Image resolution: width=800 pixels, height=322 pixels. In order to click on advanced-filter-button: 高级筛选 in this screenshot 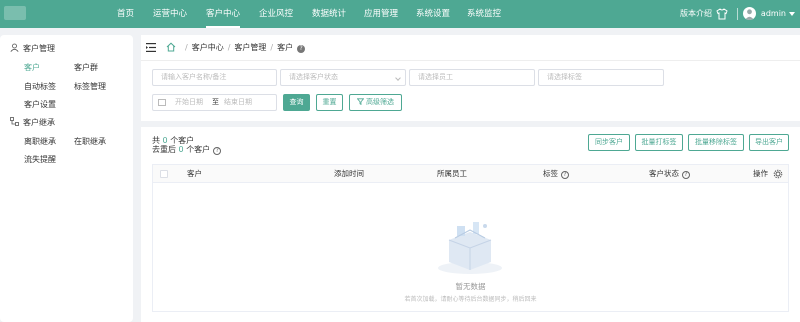, I will do `click(375, 102)`.